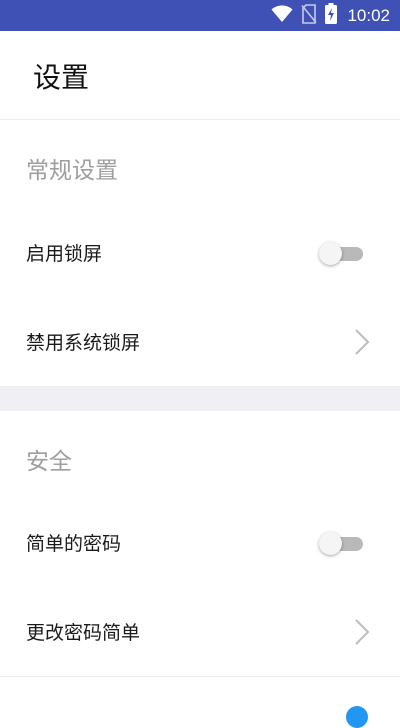 Image resolution: width=400 pixels, height=728 pixels. What do you see at coordinates (200, 165) in the screenshot?
I see `section-header-general: 常规设置` at bounding box center [200, 165].